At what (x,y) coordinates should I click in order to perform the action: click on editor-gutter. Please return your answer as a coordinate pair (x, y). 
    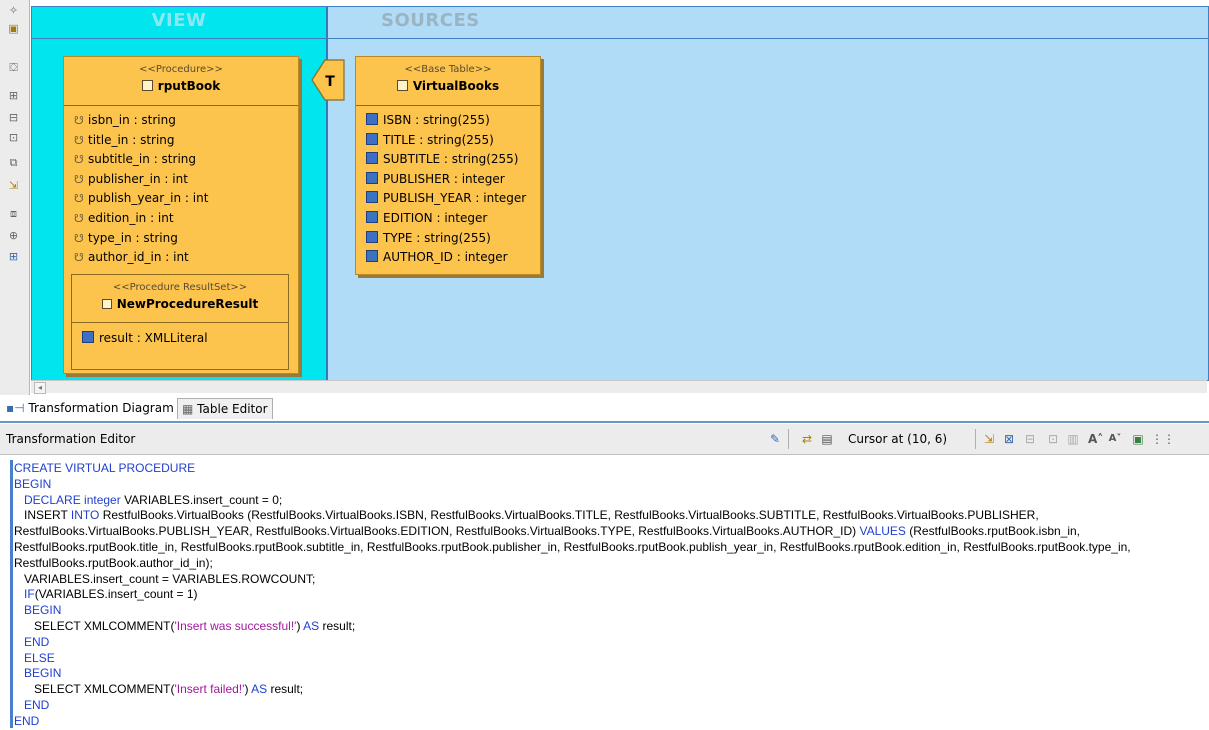
    Looking at the image, I should click on (11, 594).